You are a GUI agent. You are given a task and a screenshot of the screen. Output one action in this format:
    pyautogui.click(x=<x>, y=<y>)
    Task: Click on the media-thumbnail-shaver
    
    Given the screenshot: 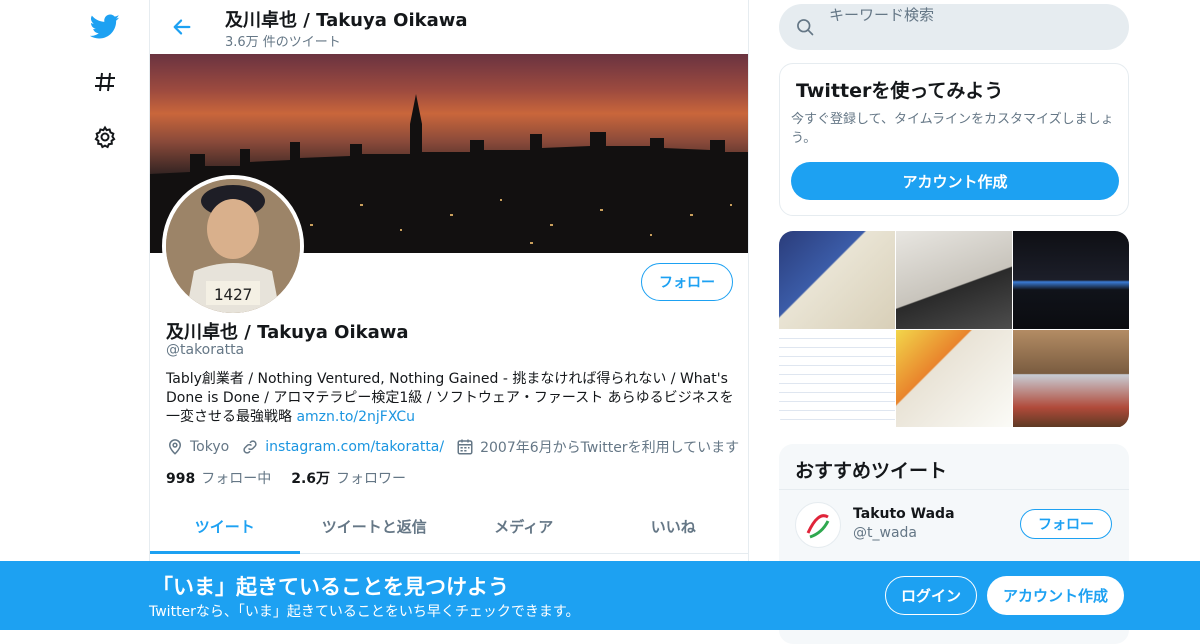 What is the action you would take?
    pyautogui.click(x=954, y=280)
    